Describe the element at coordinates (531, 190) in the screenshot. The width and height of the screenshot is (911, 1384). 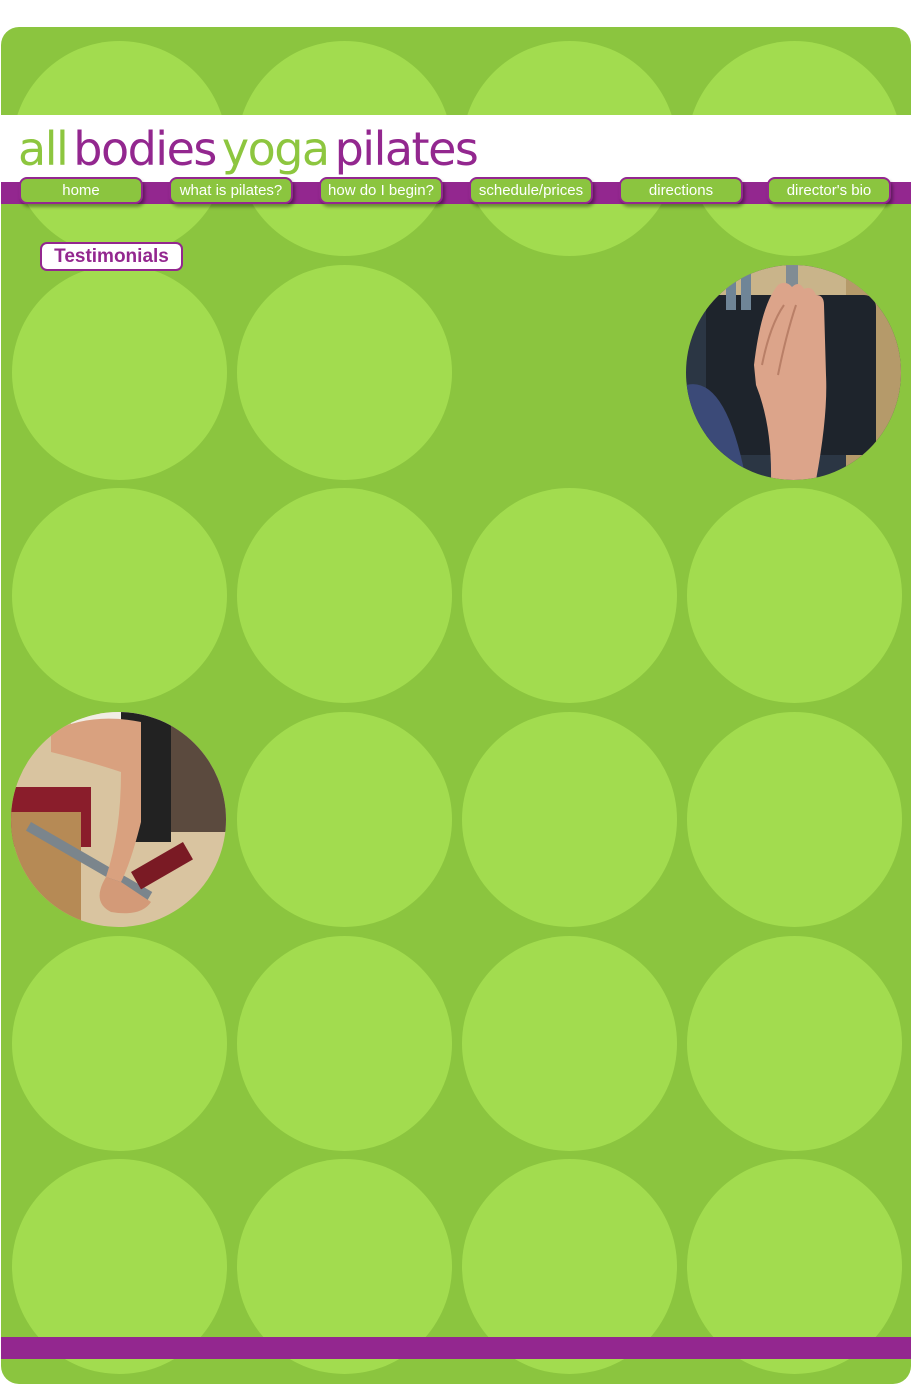
I see `nav-schedule-prices-button: schedule/prices` at that location.